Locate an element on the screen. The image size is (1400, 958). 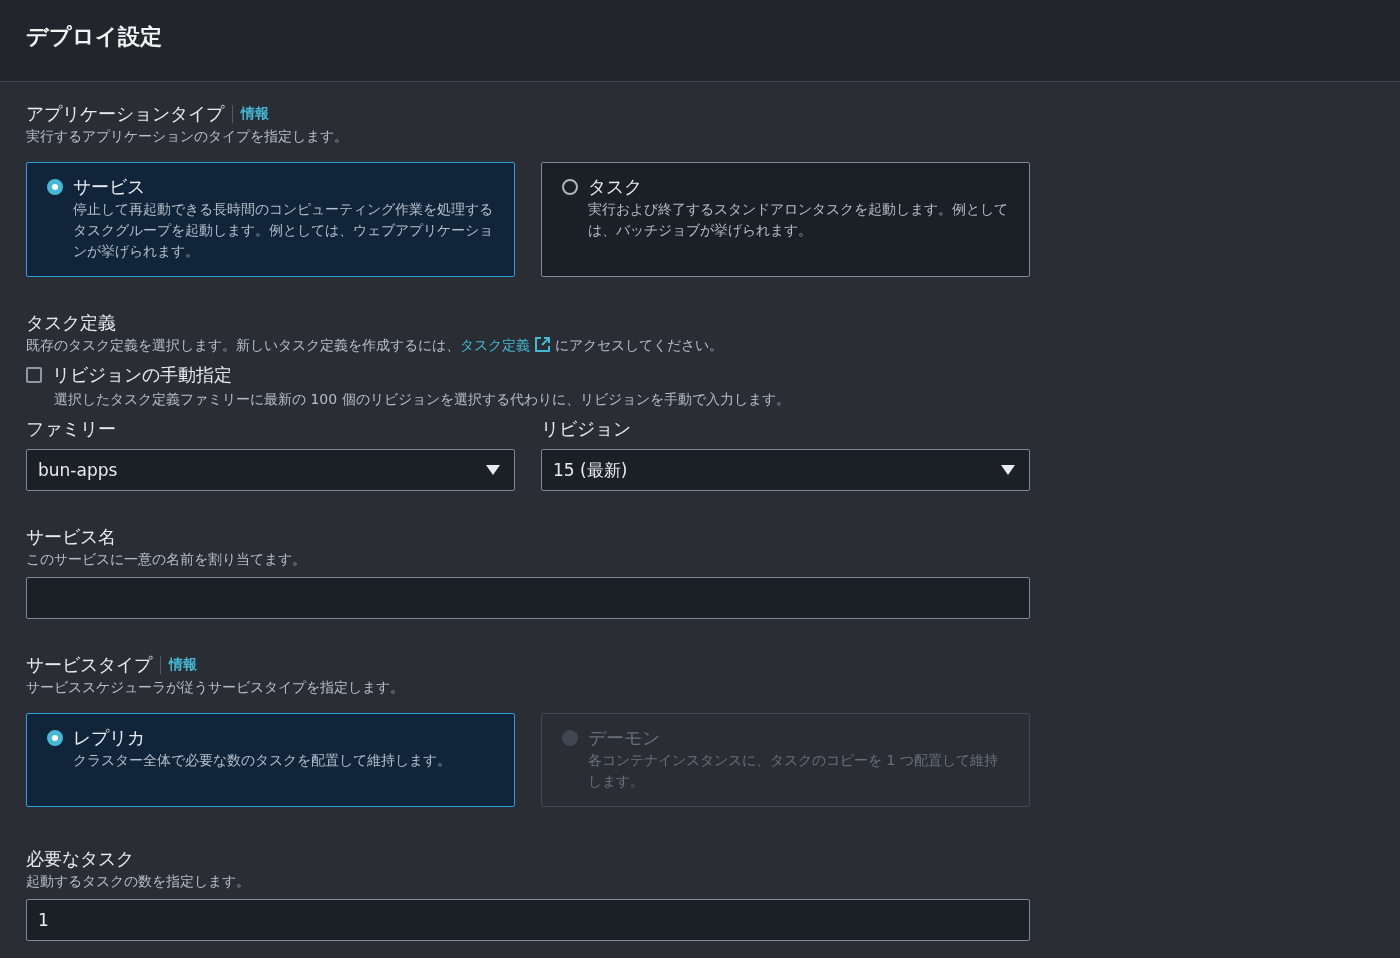
section-label: サービスタイプ is located at coordinates (89, 665).